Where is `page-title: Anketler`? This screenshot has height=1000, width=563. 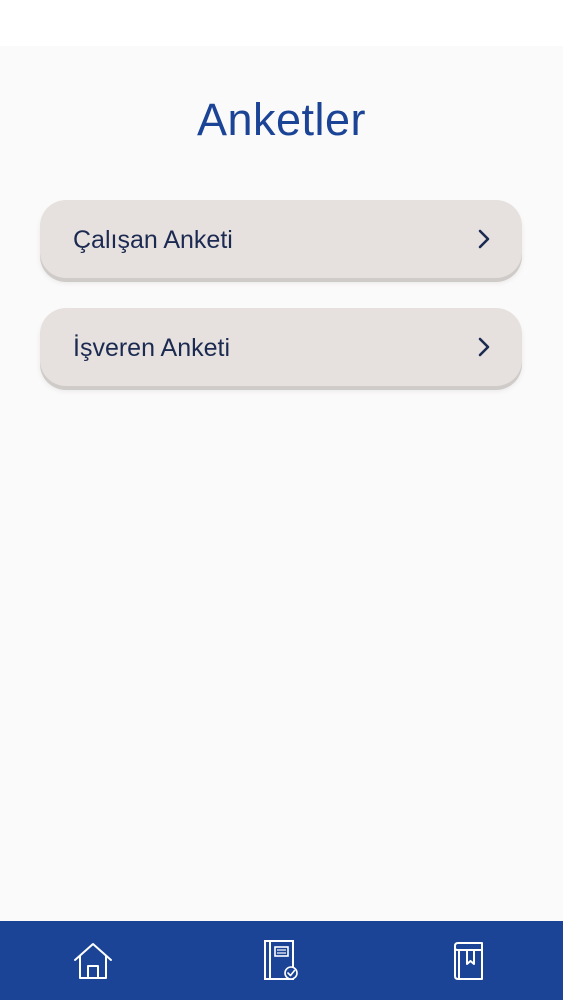 page-title: Anketler is located at coordinates (281, 119).